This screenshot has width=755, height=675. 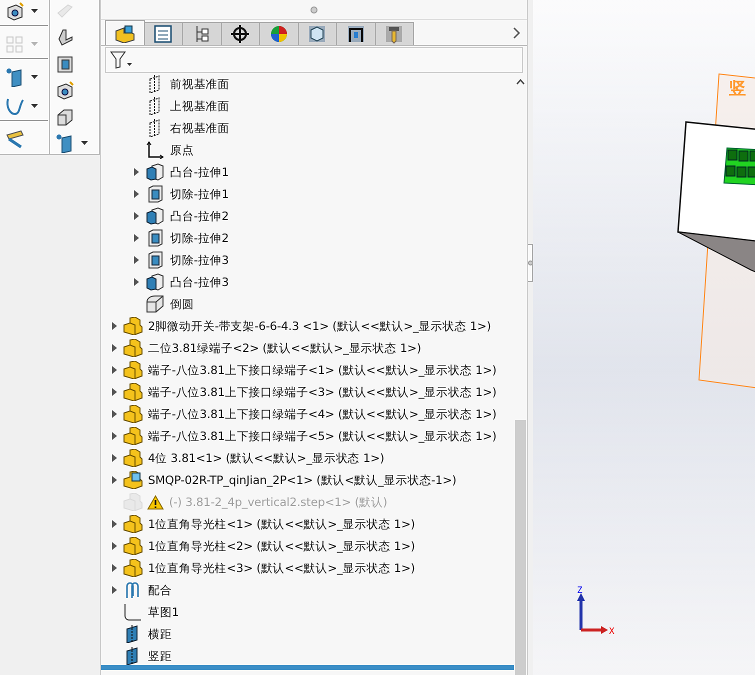 What do you see at coordinates (133, 612) in the screenshot?
I see `sketch-icon` at bounding box center [133, 612].